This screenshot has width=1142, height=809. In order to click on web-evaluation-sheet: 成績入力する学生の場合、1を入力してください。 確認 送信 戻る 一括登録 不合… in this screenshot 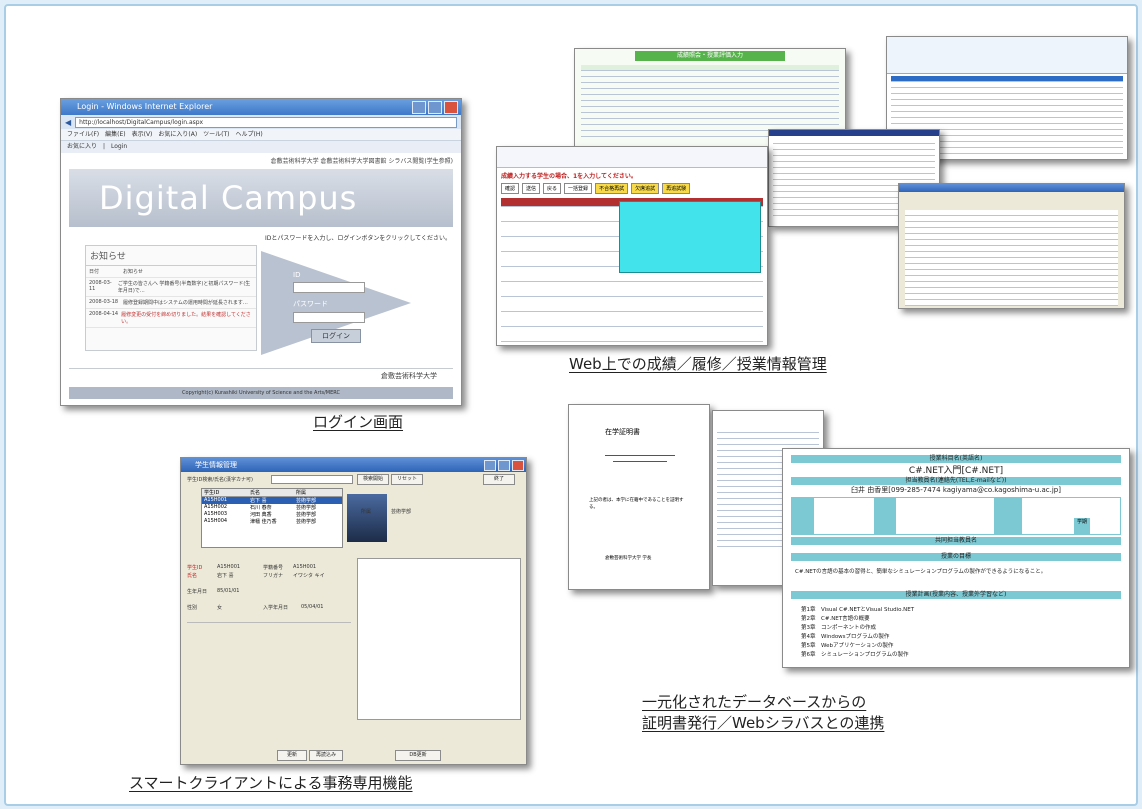, I will do `click(632, 246)`.